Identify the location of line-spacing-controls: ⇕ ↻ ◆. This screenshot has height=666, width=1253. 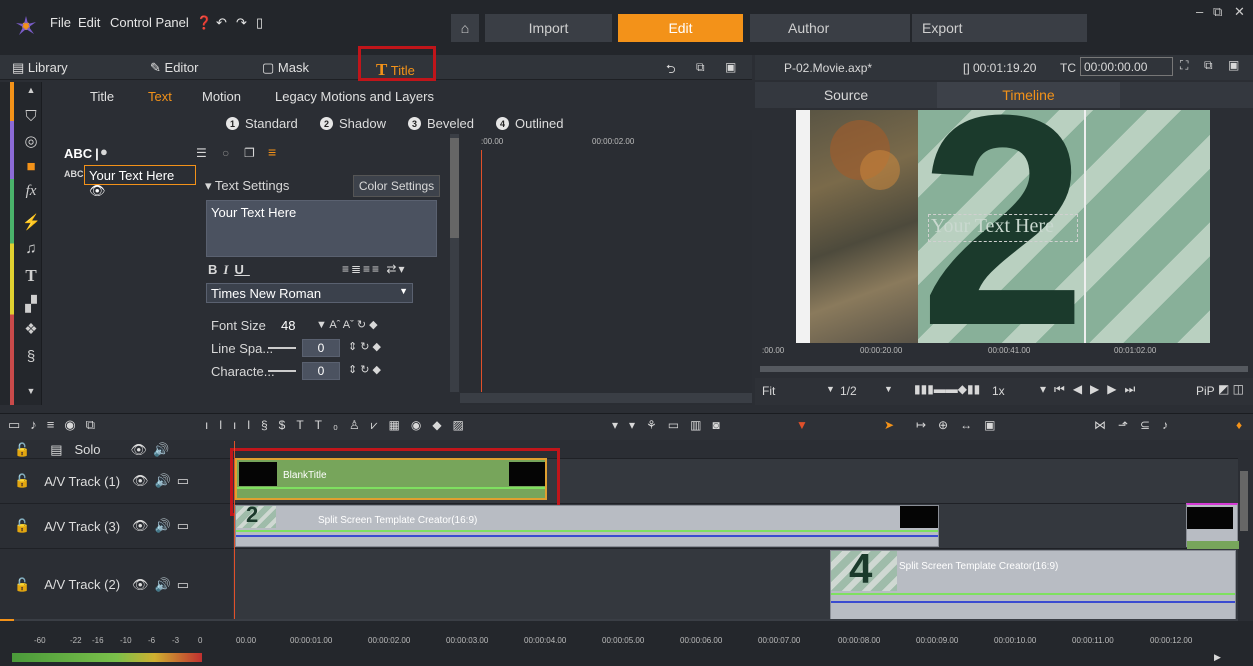
(364, 346).